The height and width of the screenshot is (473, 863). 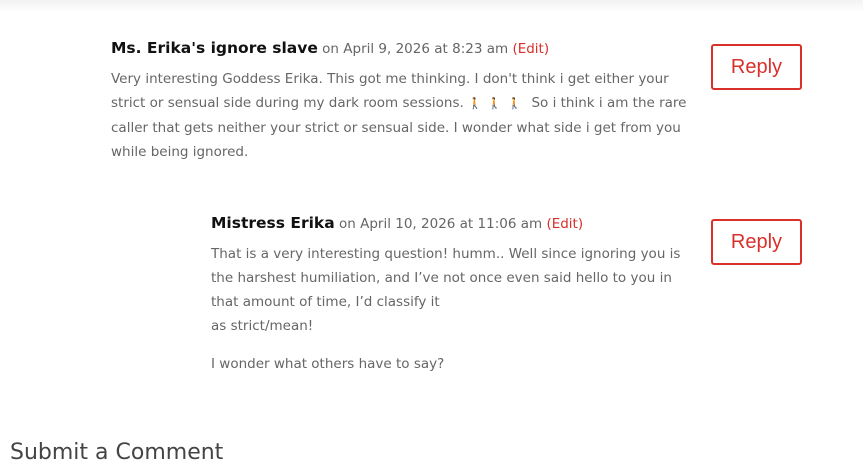 I want to click on comment-author: Ms. Erika's ignore slave, so click(x=214, y=48).